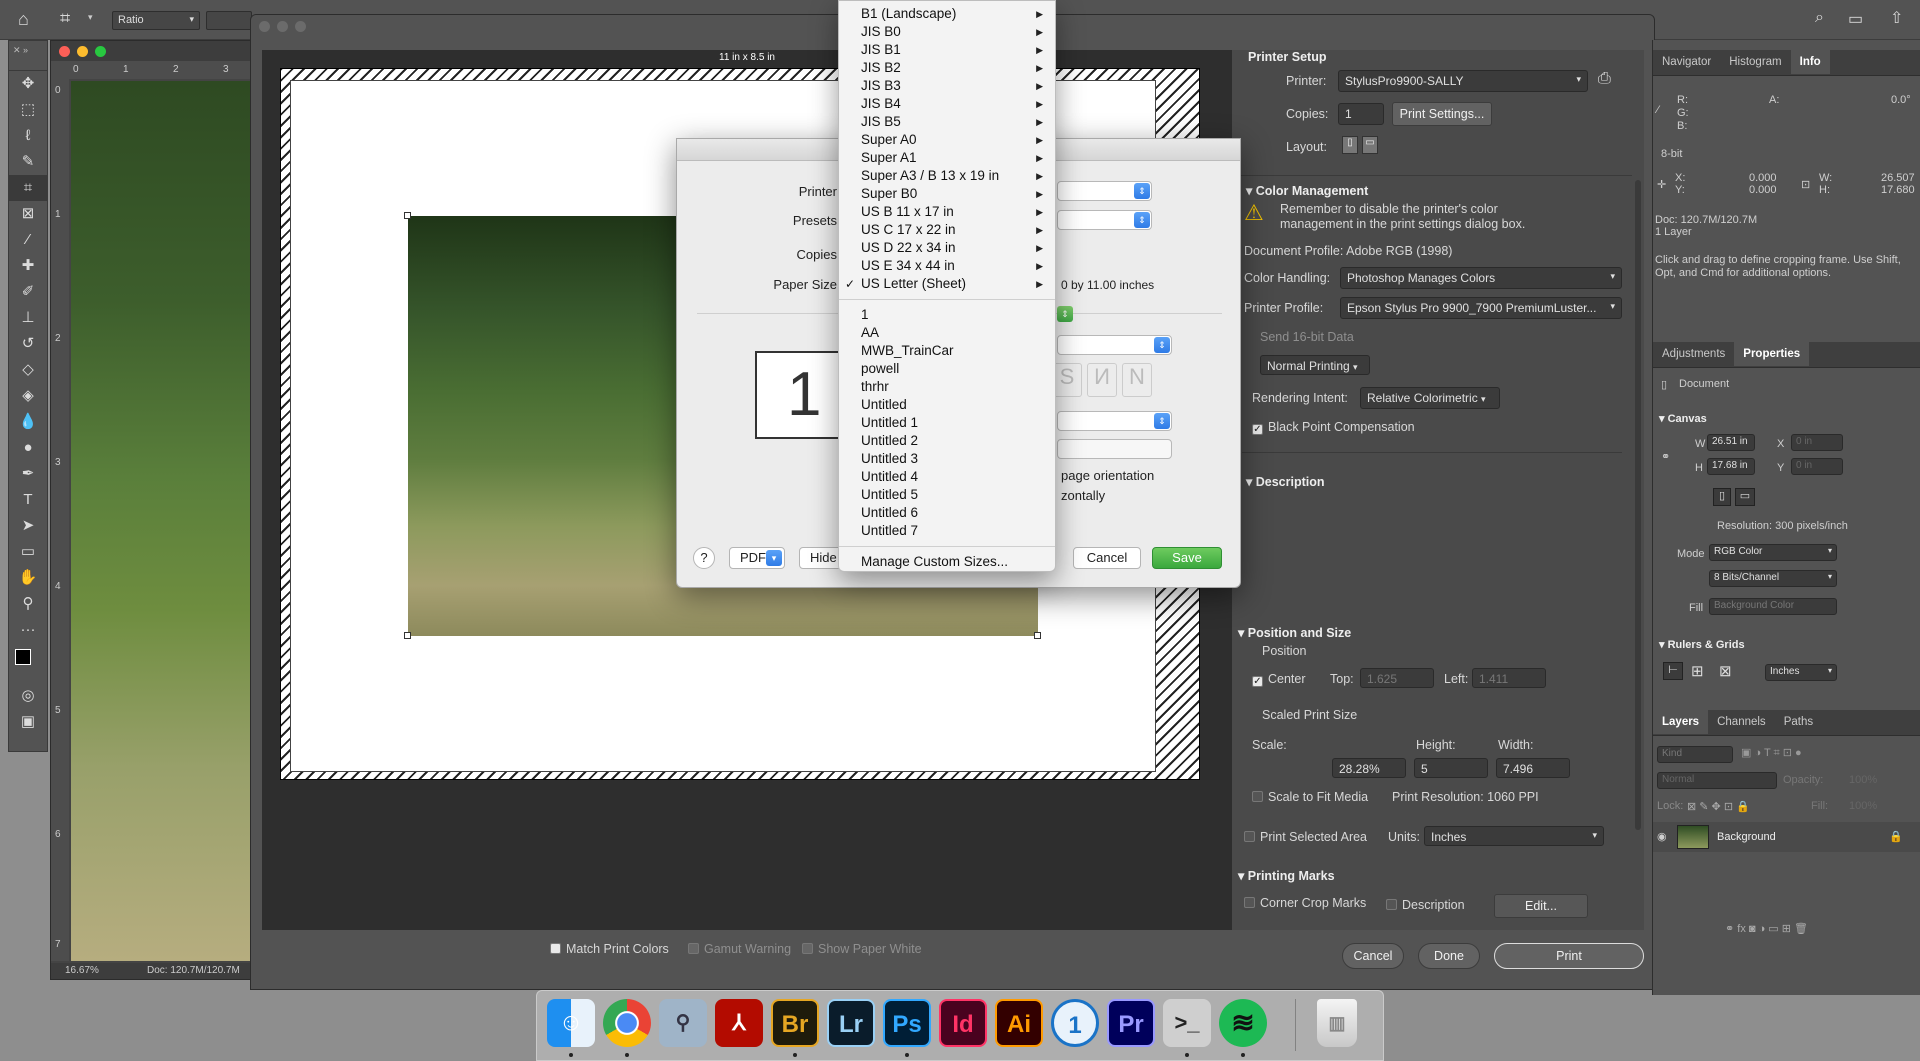  I want to click on custom-size-item: AA, so click(947, 333).